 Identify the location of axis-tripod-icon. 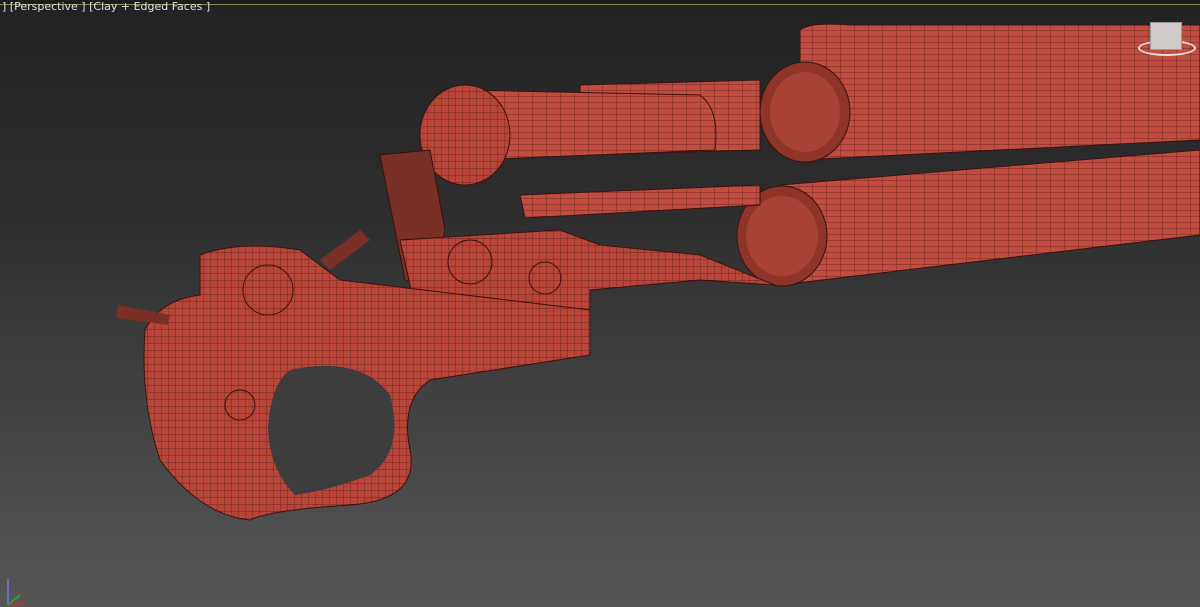
(16, 592).